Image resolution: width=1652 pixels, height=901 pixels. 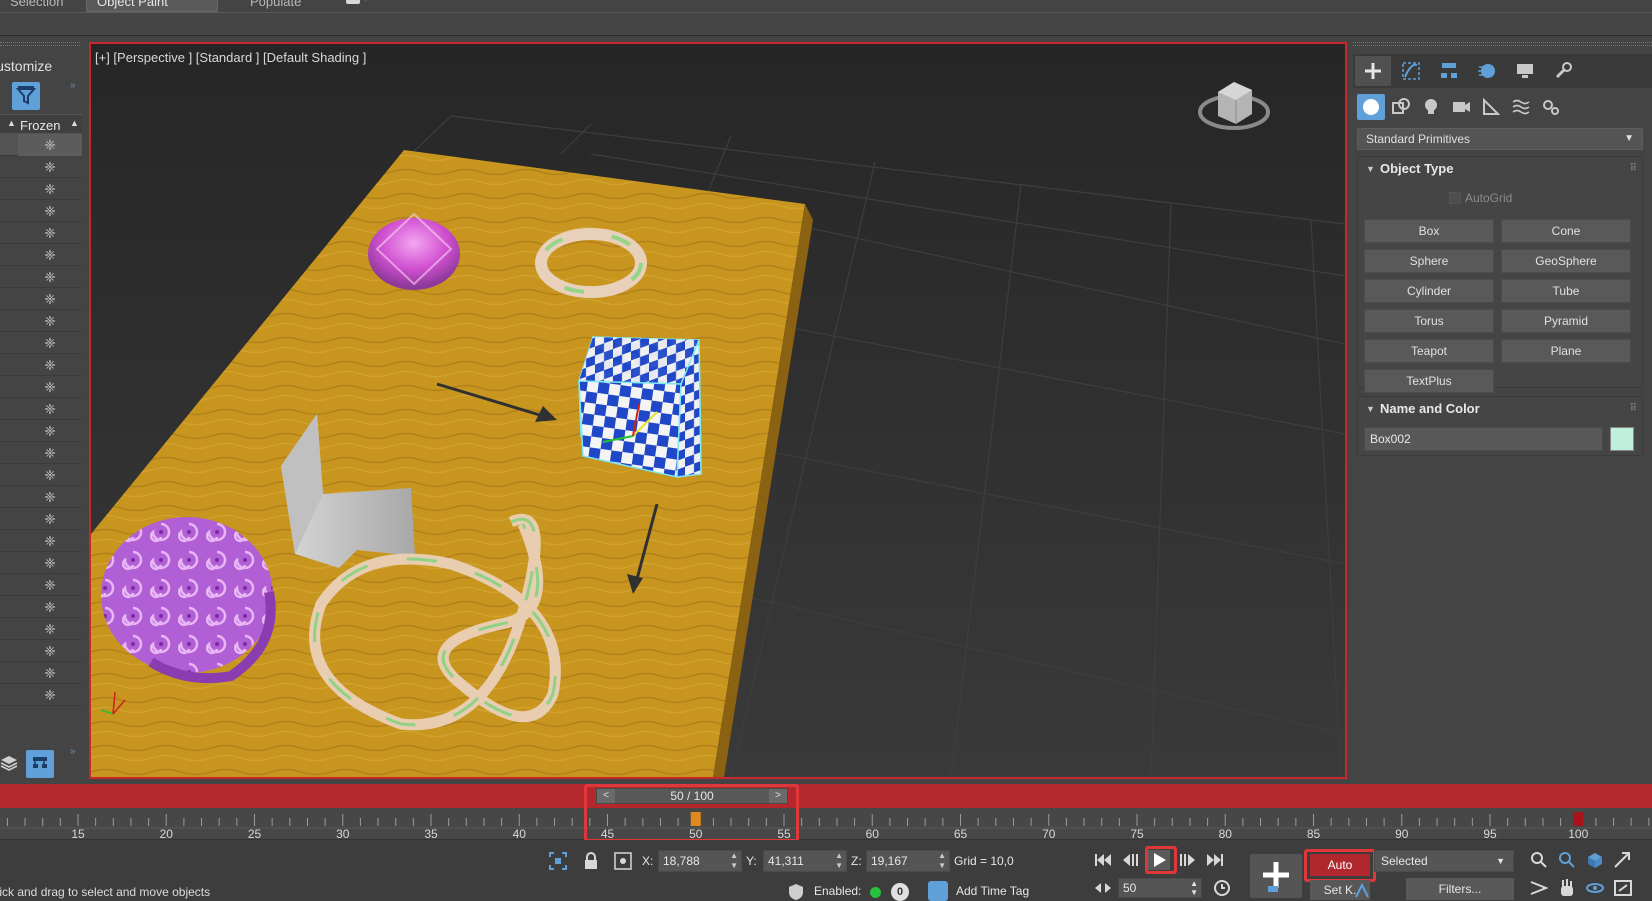 I want to click on autogrid-checkbox: AutoGrid, so click(x=1480, y=198).